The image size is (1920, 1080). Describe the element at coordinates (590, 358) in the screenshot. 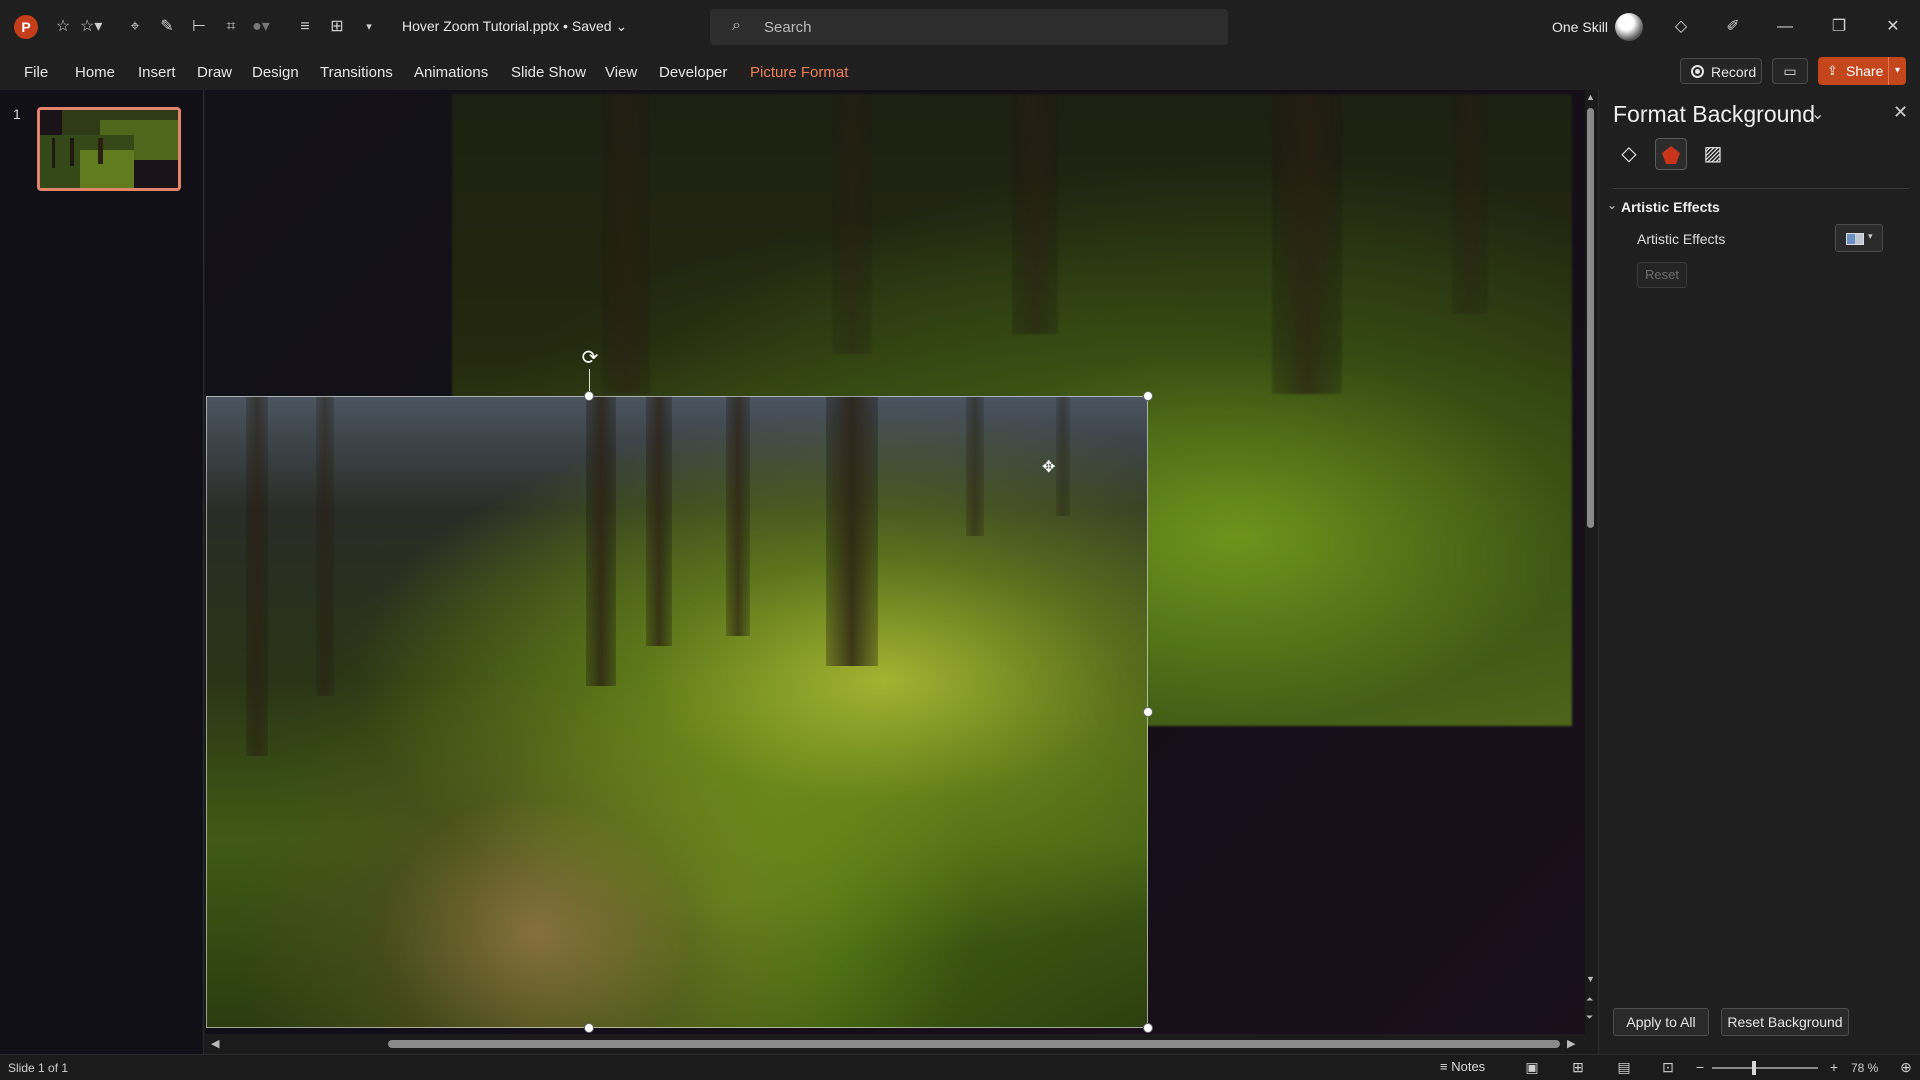

I see `rotate-handle-icon: ⟳` at that location.